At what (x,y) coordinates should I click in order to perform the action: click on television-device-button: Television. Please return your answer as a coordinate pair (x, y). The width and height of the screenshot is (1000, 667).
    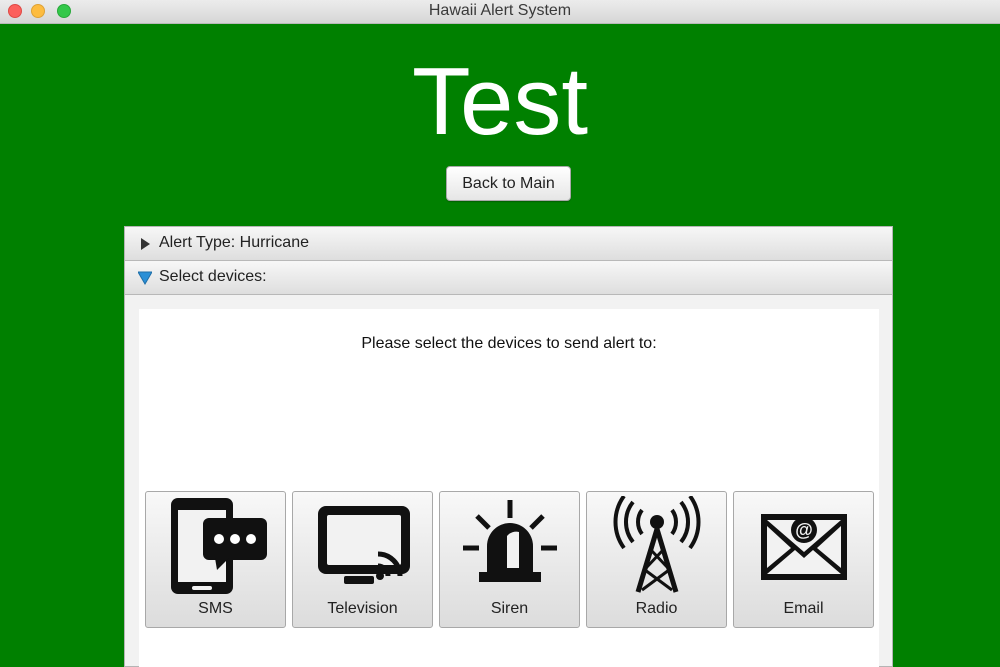
    Looking at the image, I should click on (362, 559).